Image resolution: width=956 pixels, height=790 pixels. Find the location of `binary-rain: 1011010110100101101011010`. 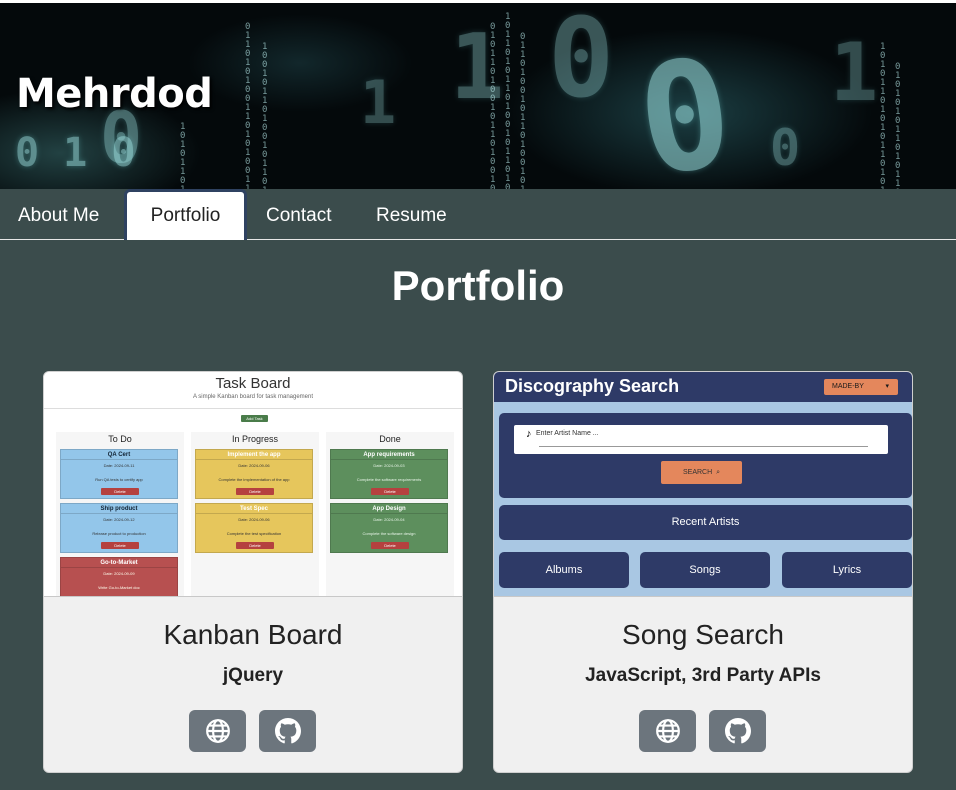

binary-rain: 1011010110100101101011010 is located at coordinates (508, 101).